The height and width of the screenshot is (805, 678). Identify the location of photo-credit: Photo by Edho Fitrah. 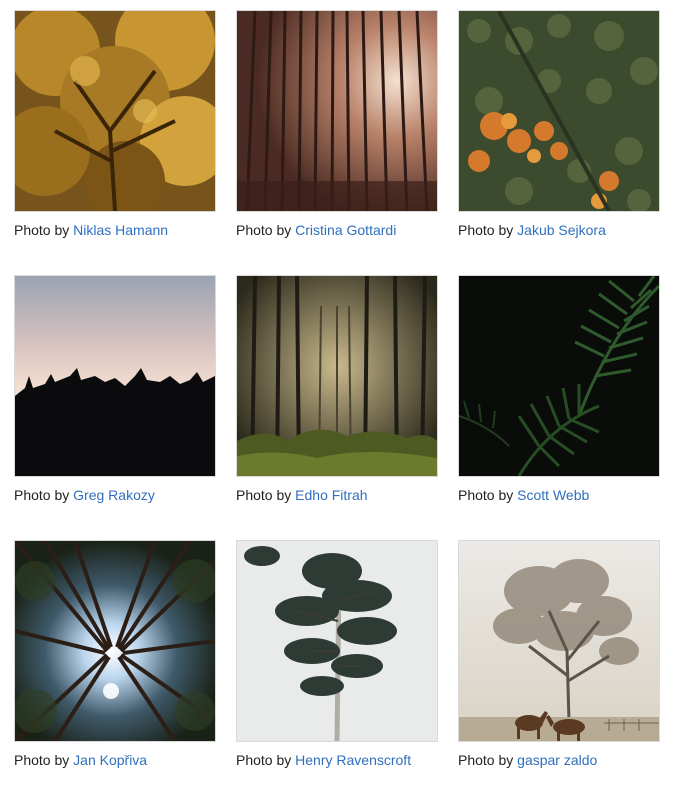
(337, 495).